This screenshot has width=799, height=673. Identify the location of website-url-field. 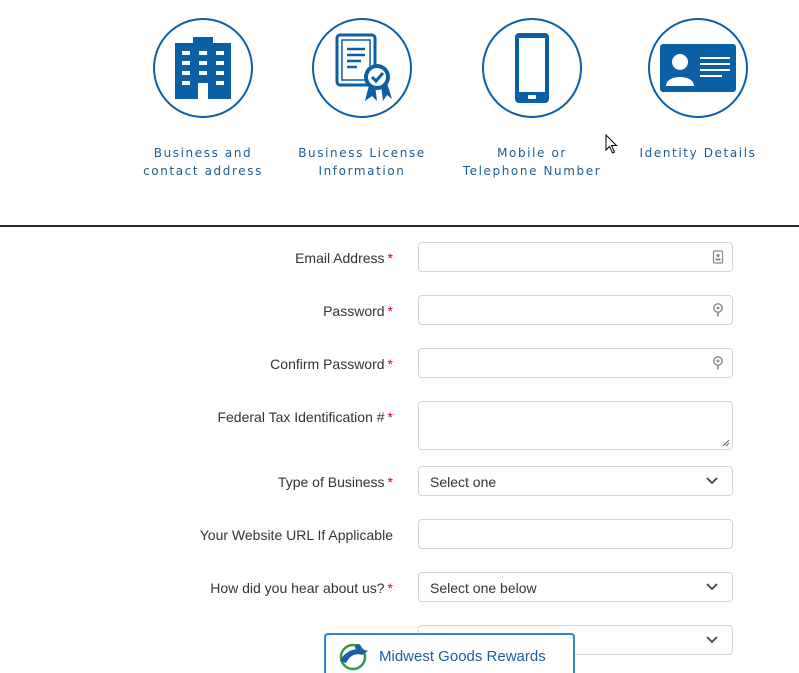
(575, 534).